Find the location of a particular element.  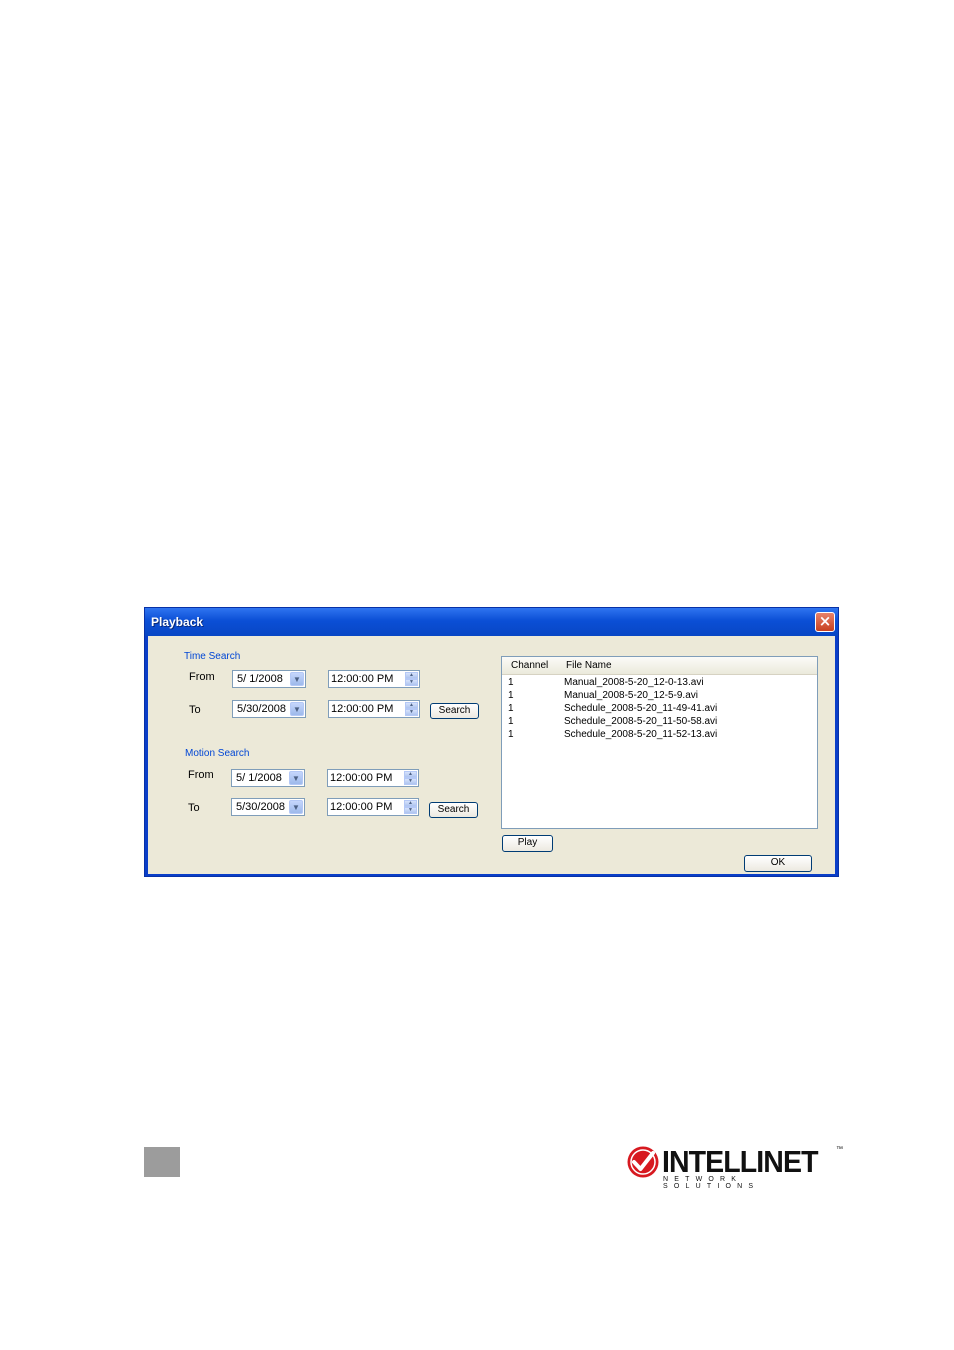

time-search-from-date: 5/ 1/2008 ▼ is located at coordinates (269, 679).